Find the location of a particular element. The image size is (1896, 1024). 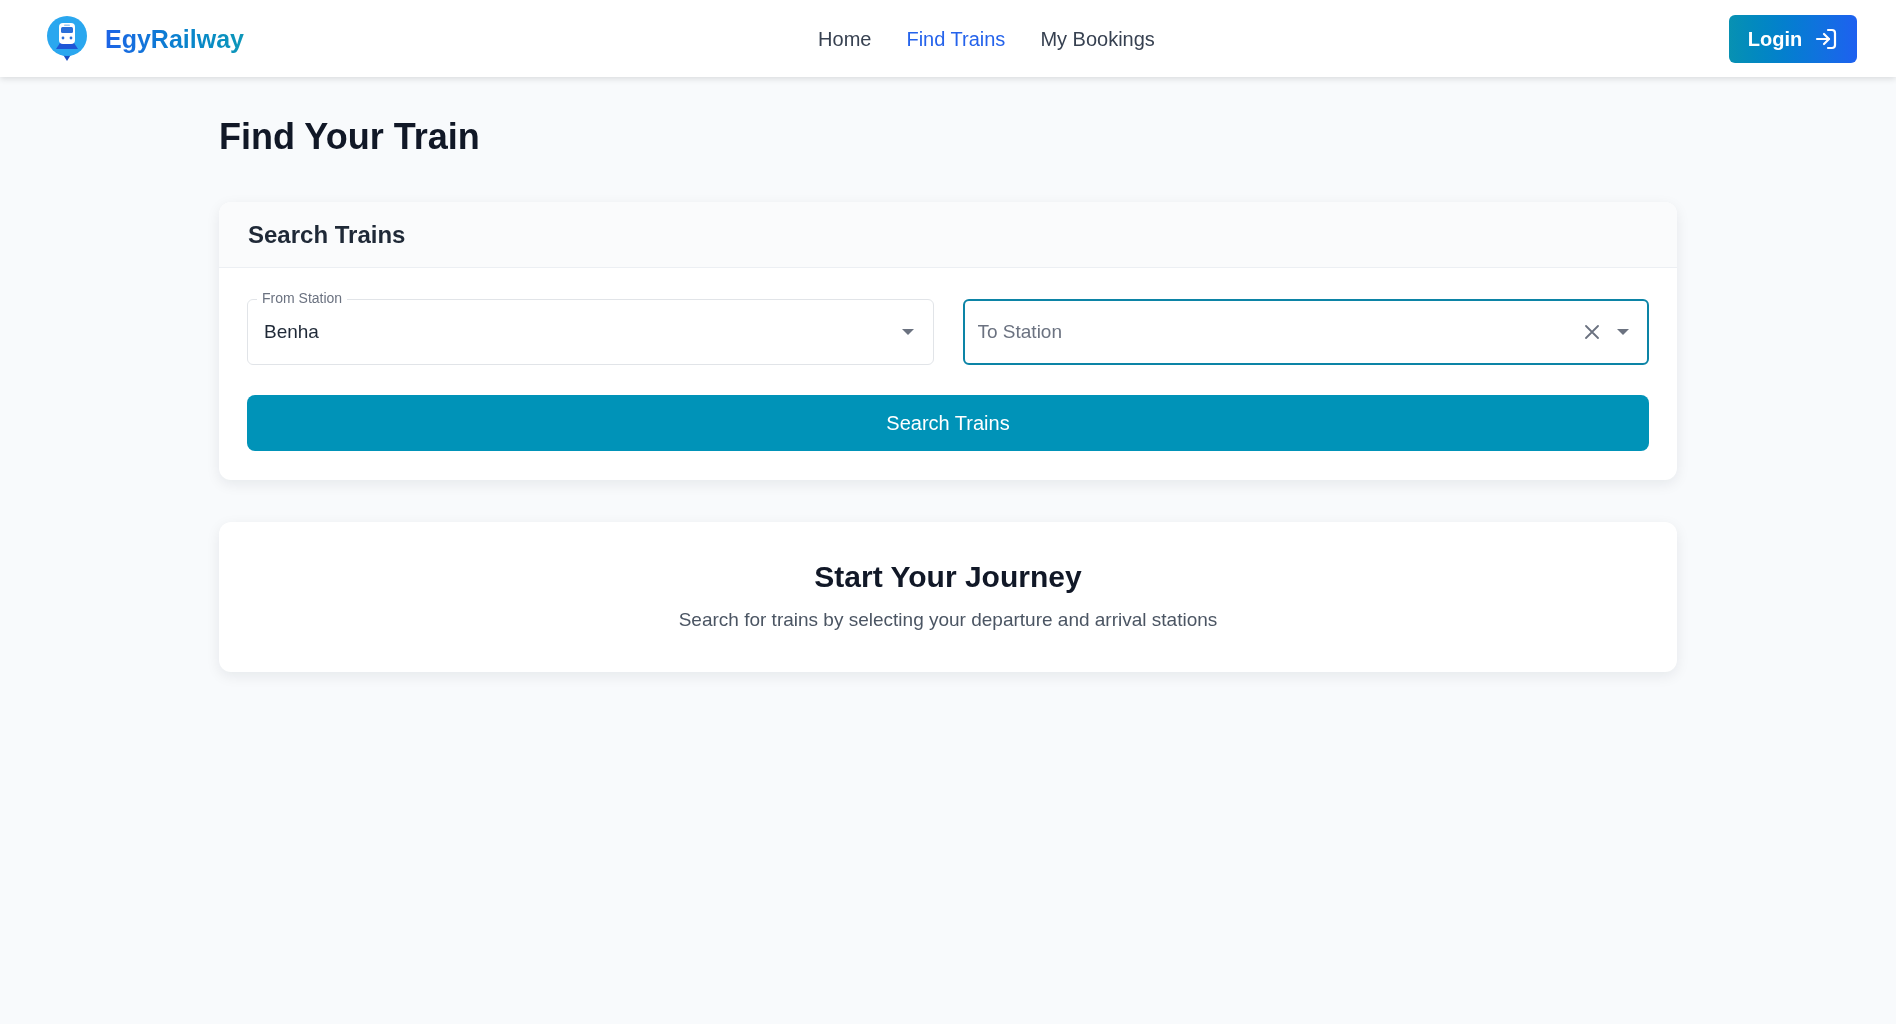

login-icon is located at coordinates (1826, 38).